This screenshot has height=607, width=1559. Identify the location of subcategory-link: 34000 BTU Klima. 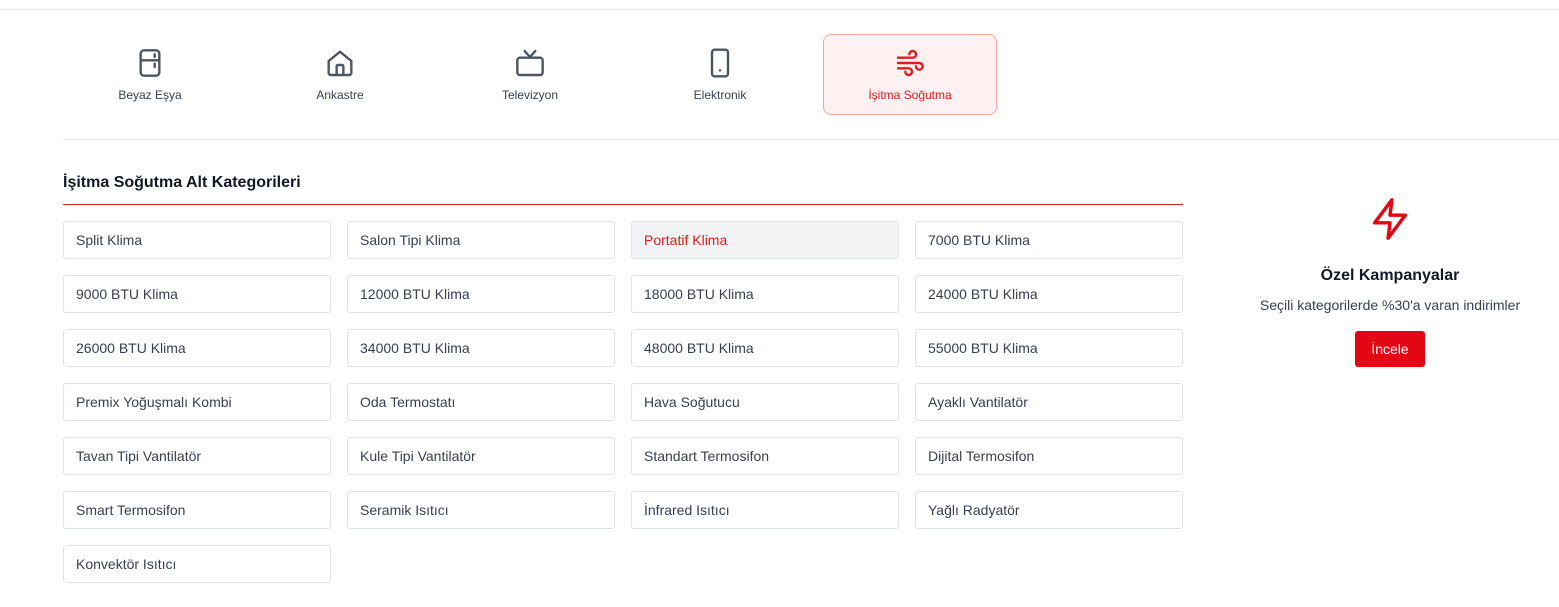
(481, 348).